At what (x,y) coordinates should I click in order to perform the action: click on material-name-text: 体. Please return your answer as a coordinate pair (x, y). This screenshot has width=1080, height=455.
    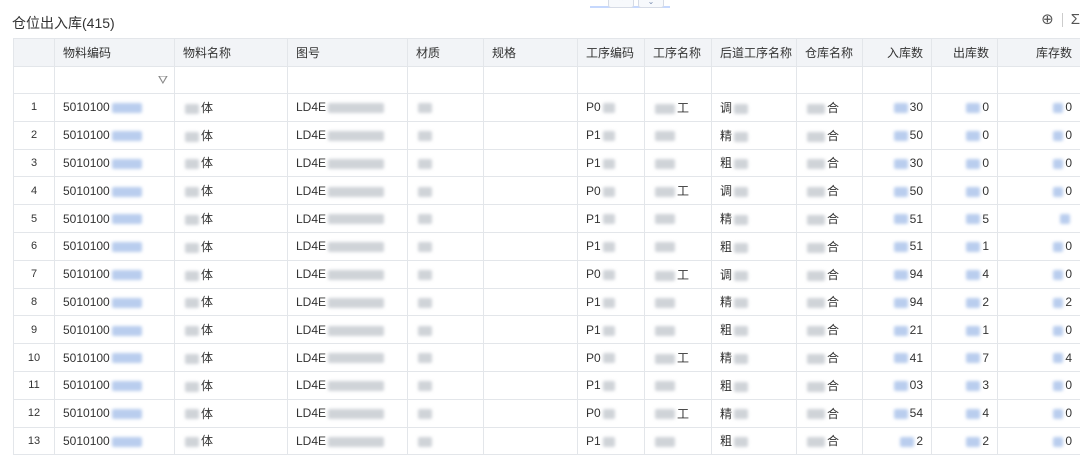
    Looking at the image, I should click on (207, 441).